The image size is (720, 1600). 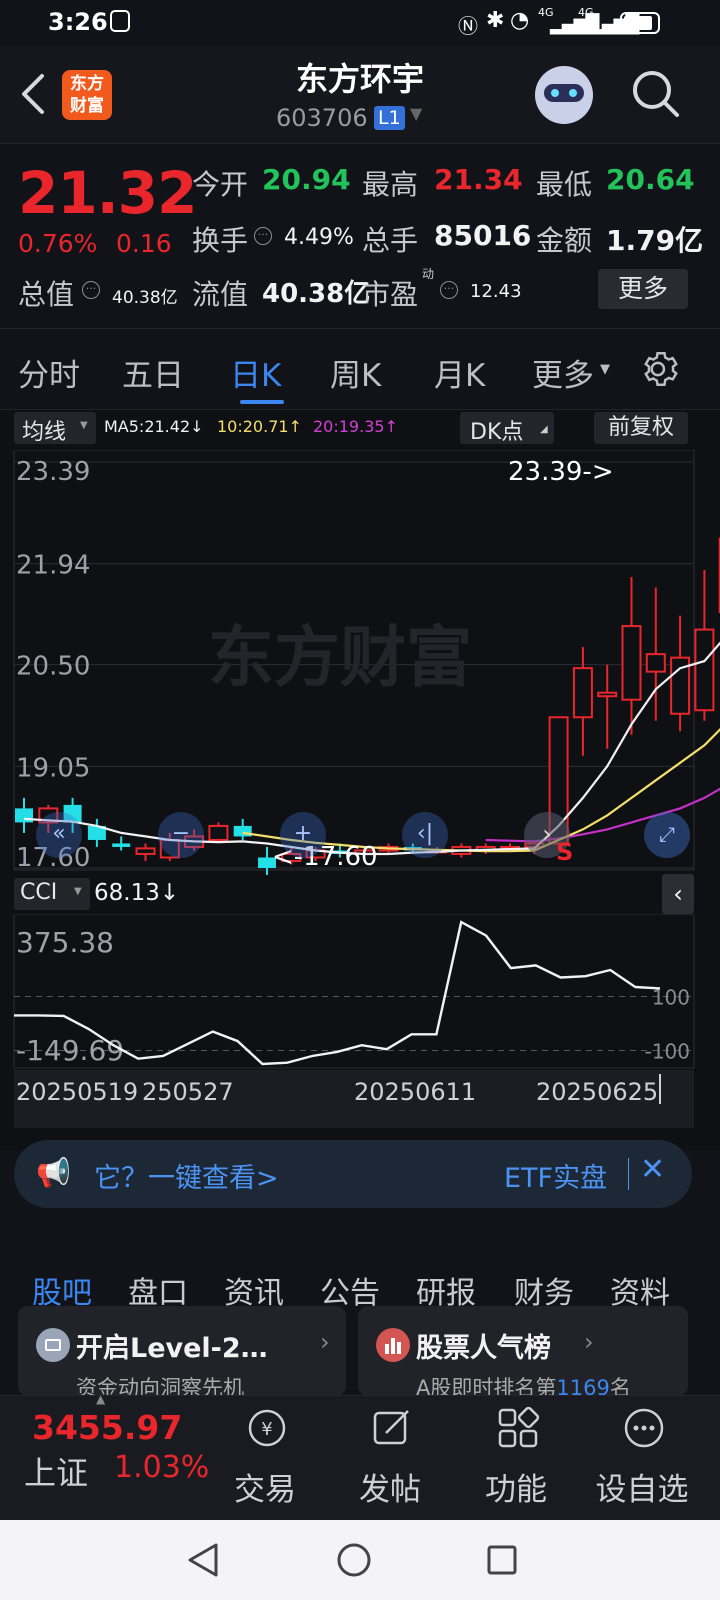 I want to click on divider, so click(x=628, y=1174).